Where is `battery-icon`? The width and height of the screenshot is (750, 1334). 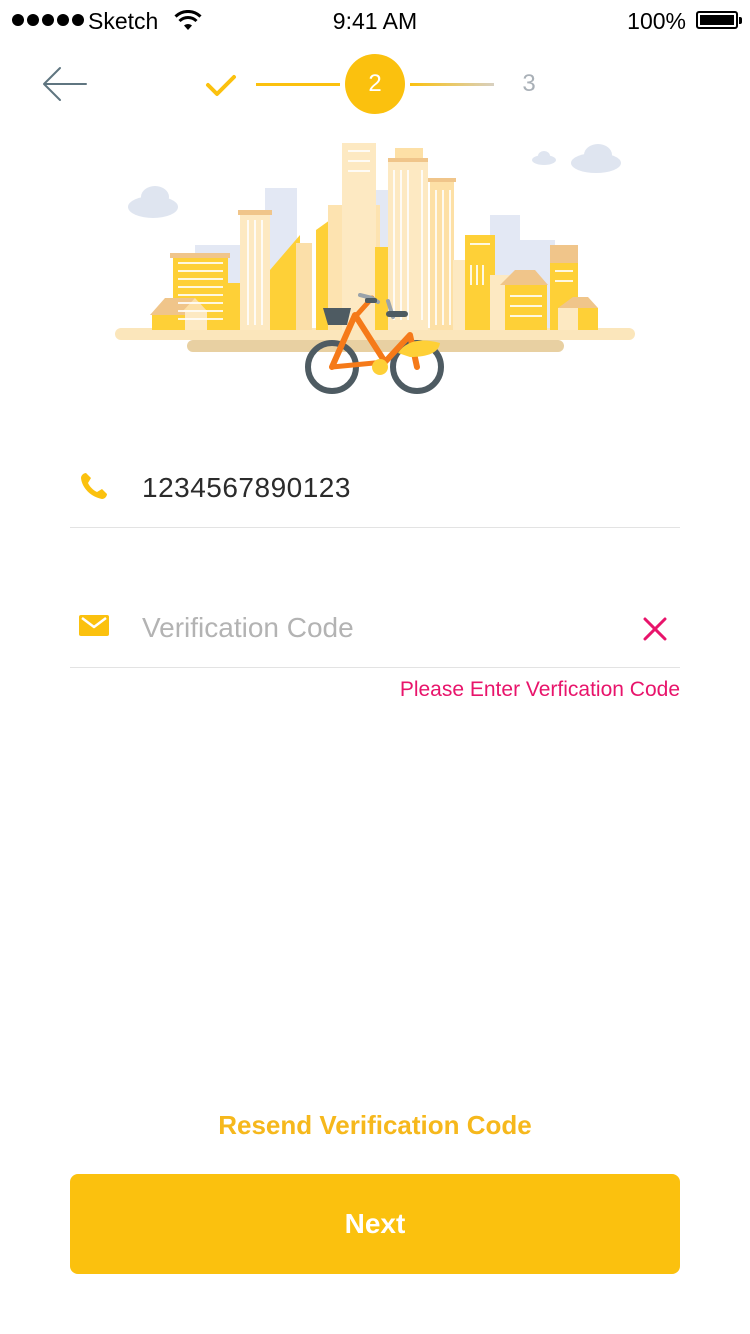
battery-icon is located at coordinates (719, 20).